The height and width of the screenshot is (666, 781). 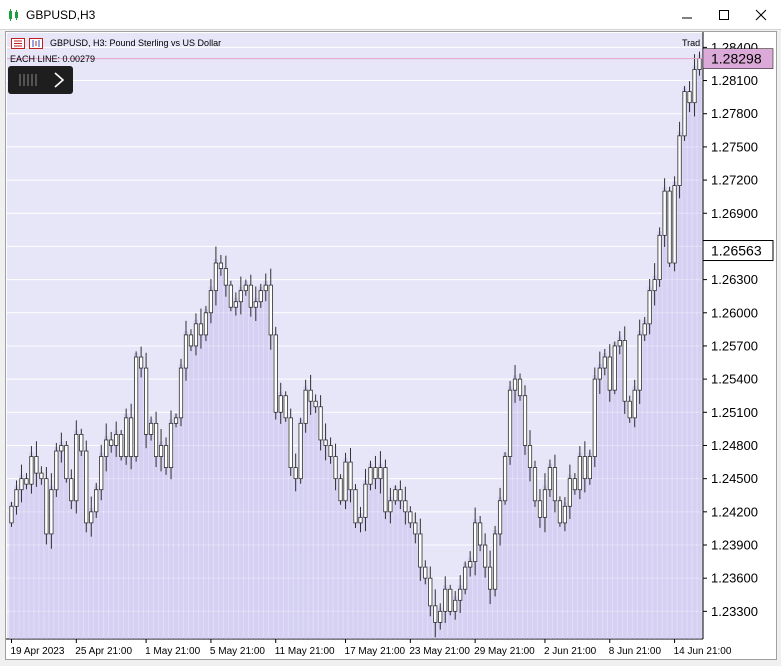 What do you see at coordinates (691, 43) in the screenshot?
I see `trade-label: Trad` at bounding box center [691, 43].